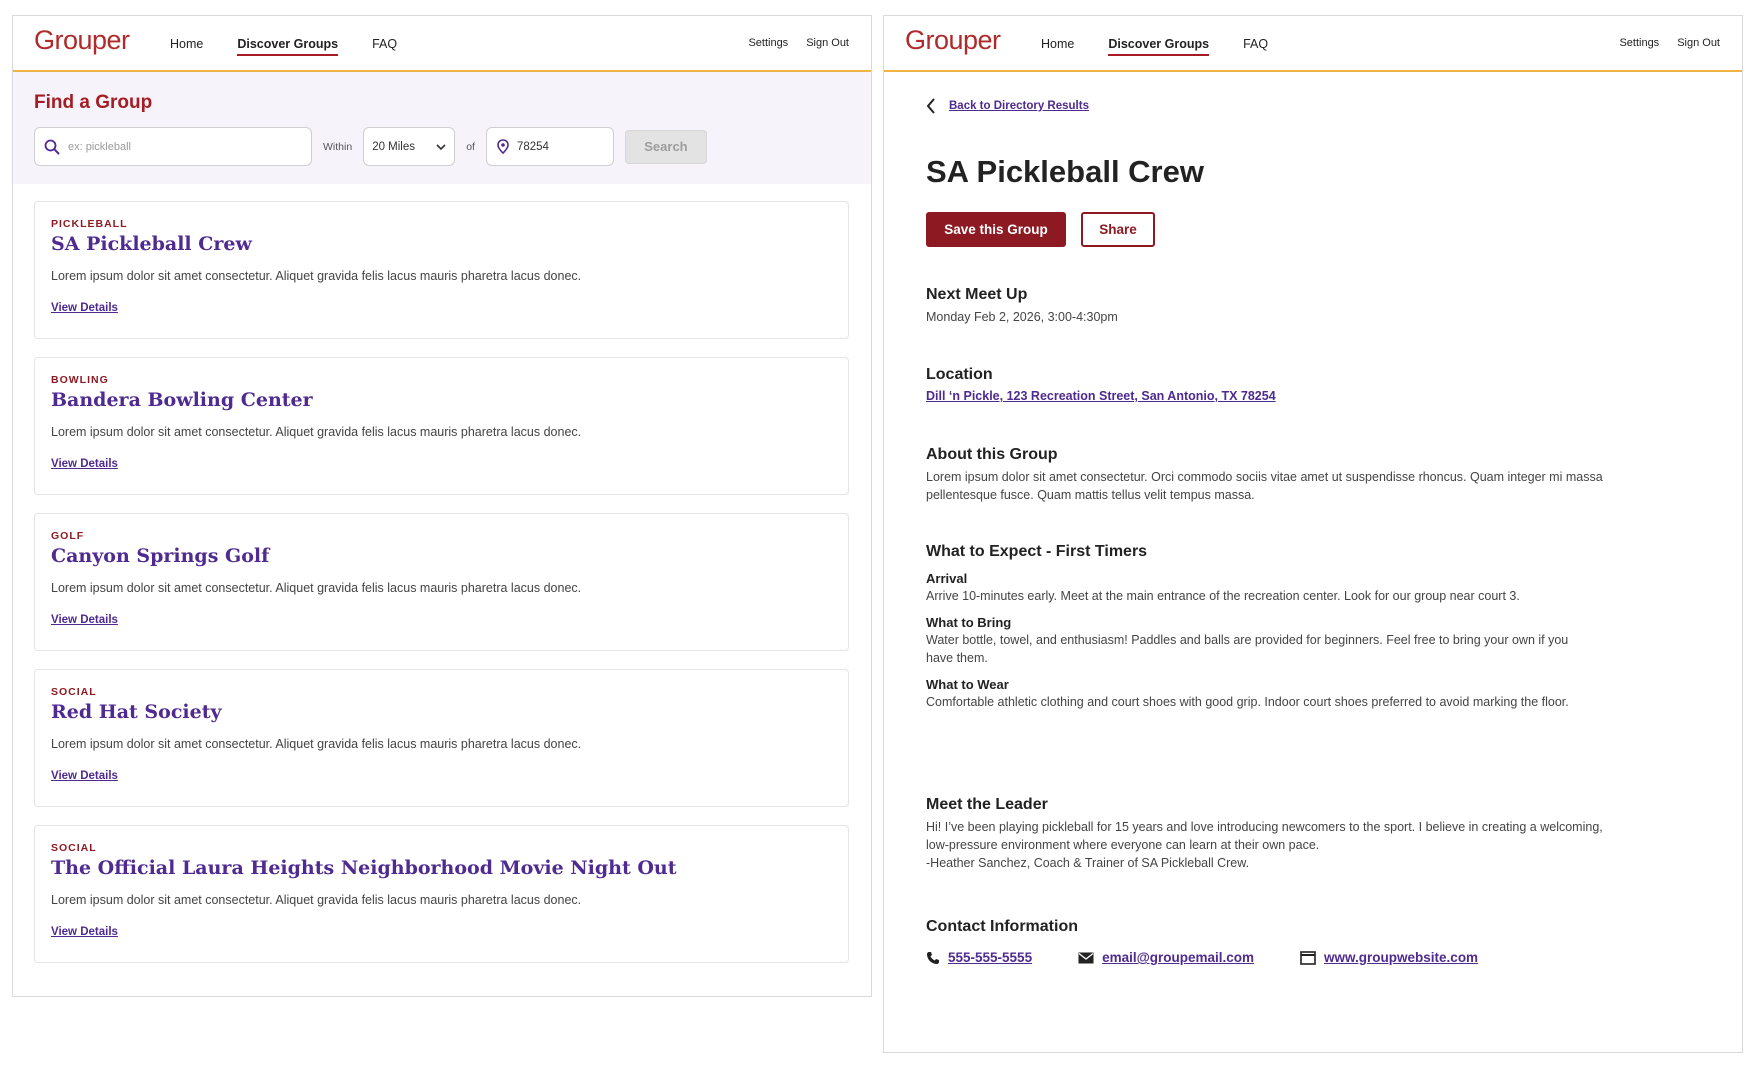 Image resolution: width=1755 pixels, height=1071 pixels. Describe the element at coordinates (99, 146) in the screenshot. I see `keyword-placeholder: ex: pickleball` at that location.